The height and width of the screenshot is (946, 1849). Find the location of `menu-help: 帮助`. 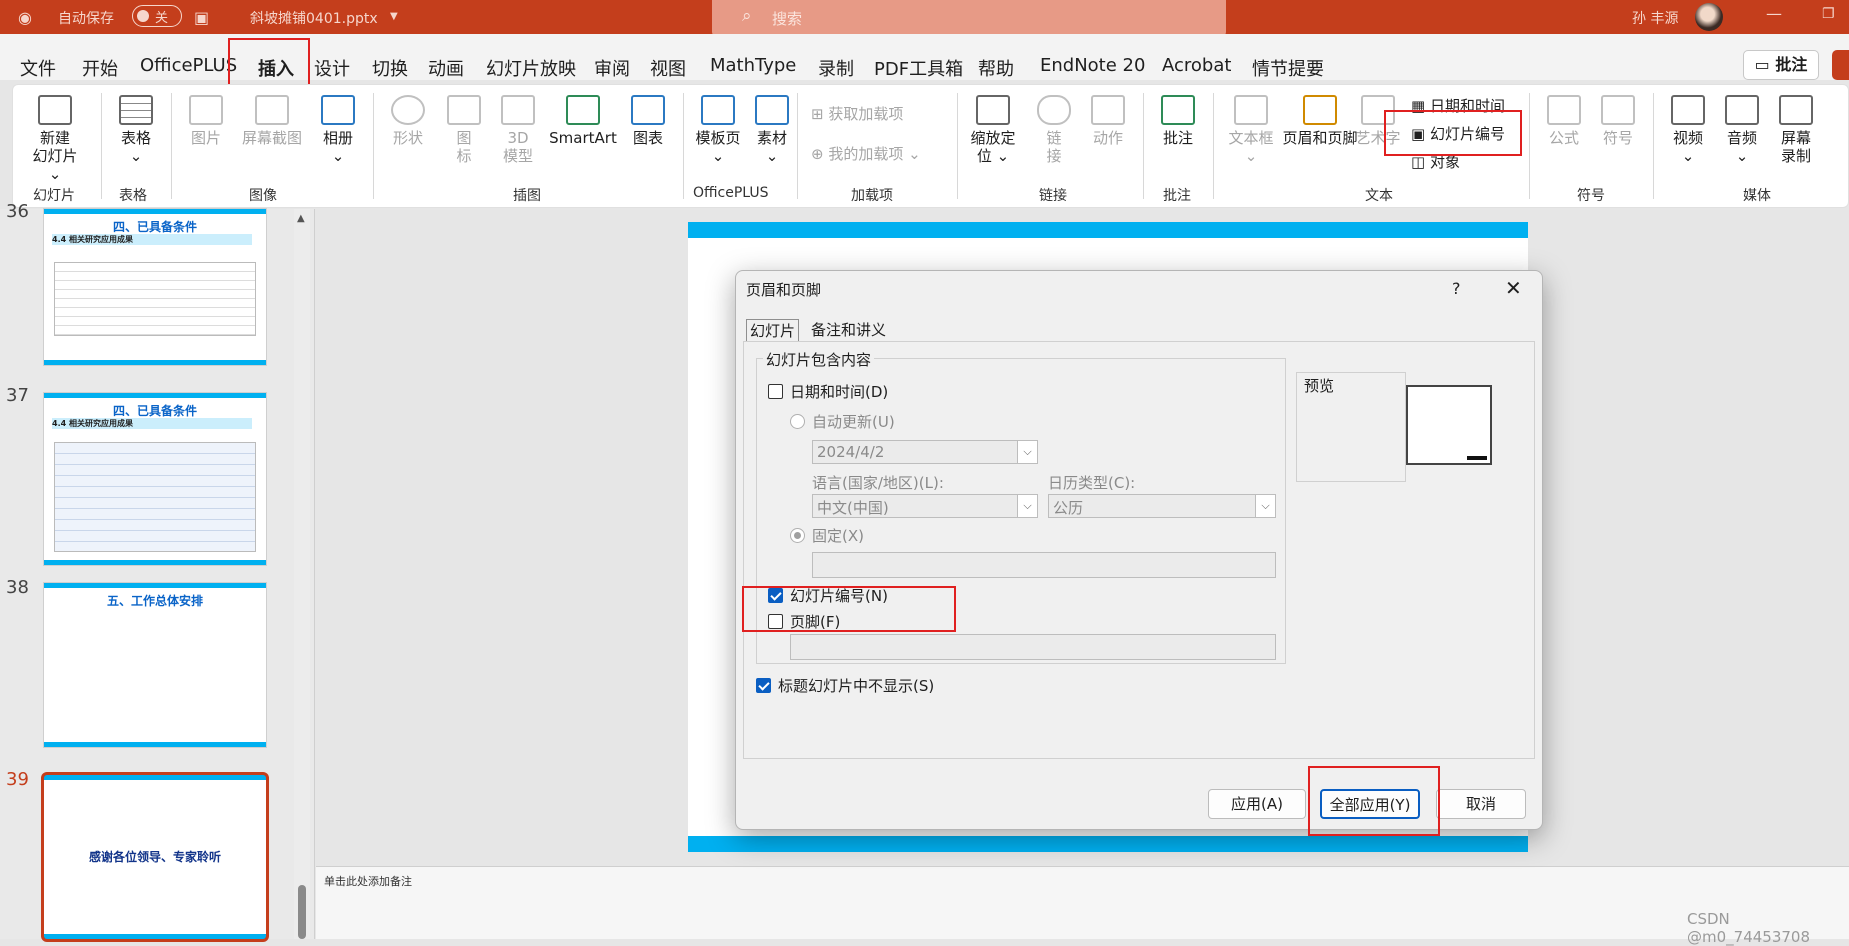

menu-help: 帮助 is located at coordinates (996, 68).